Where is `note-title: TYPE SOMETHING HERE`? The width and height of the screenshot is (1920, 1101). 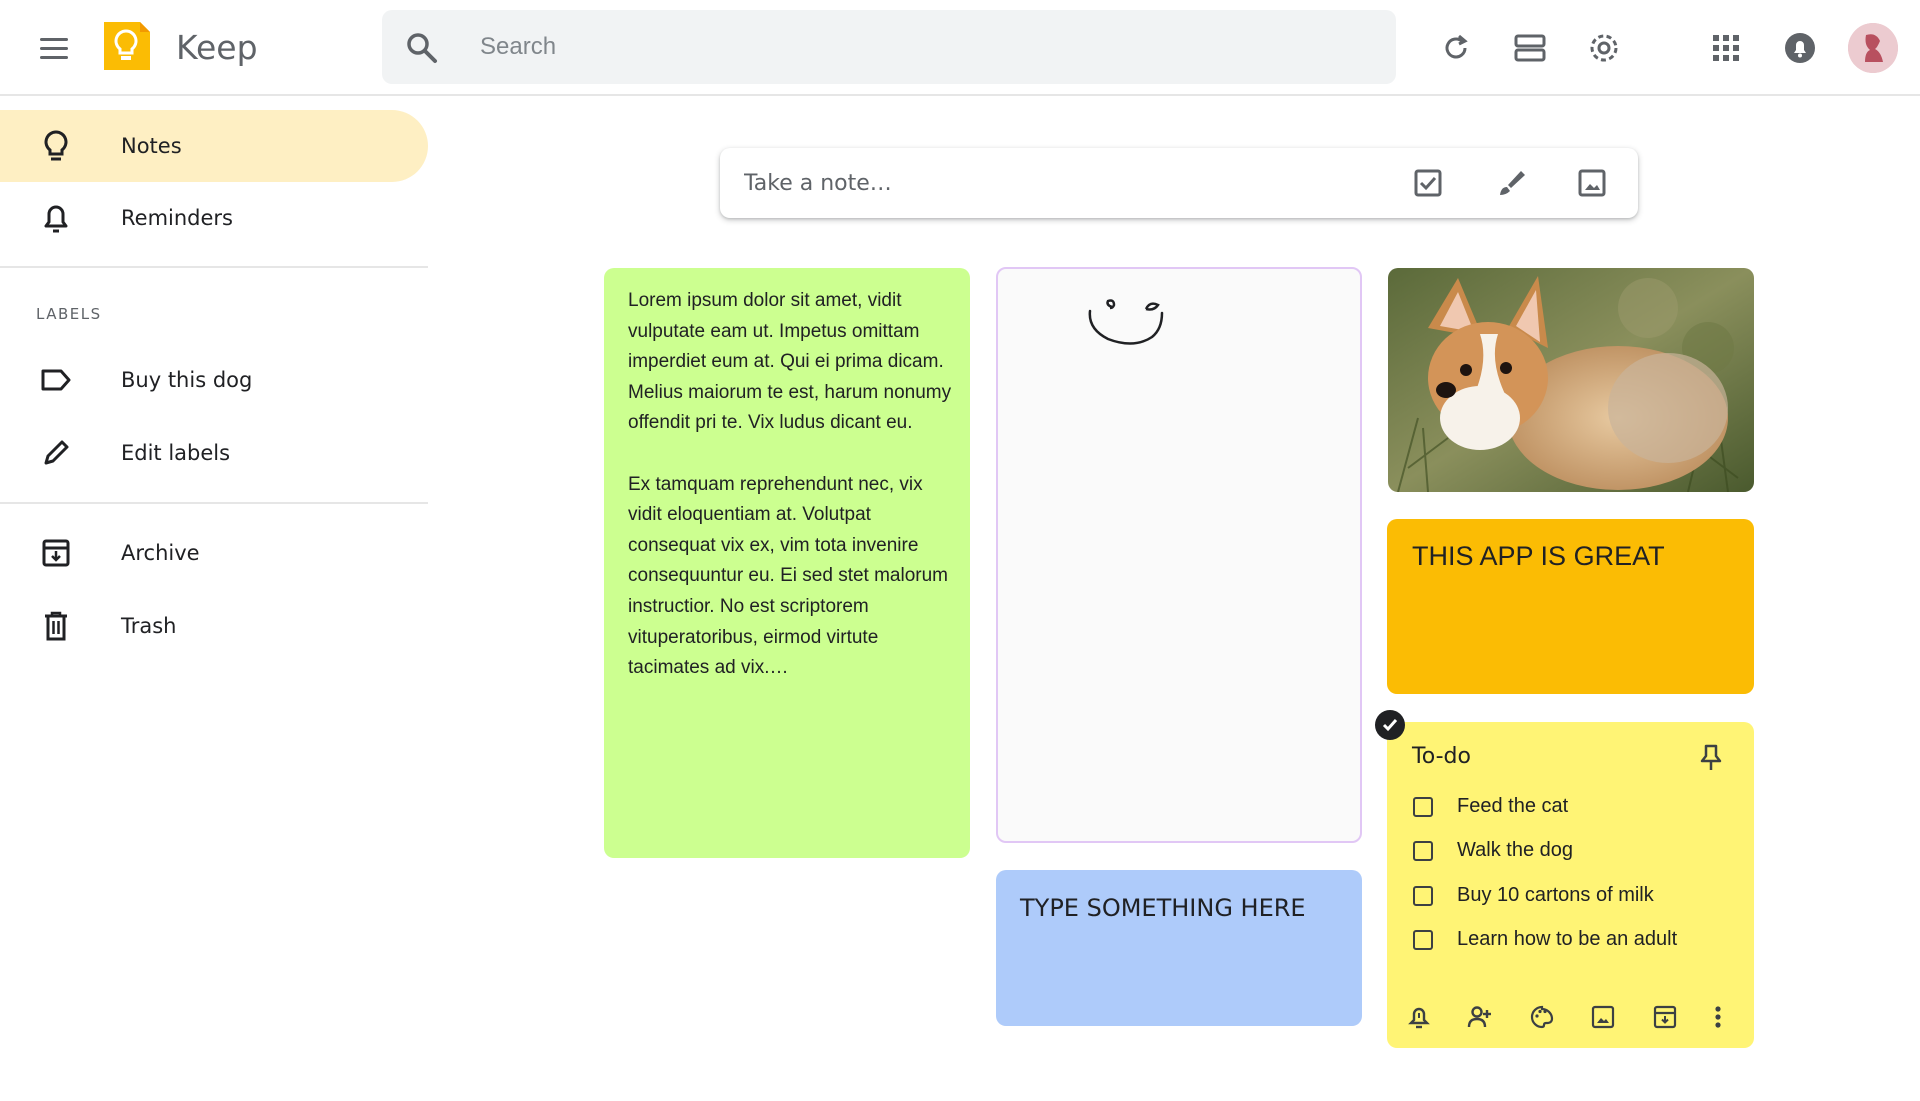
note-title: TYPE SOMETHING HERE is located at coordinates (1163, 908).